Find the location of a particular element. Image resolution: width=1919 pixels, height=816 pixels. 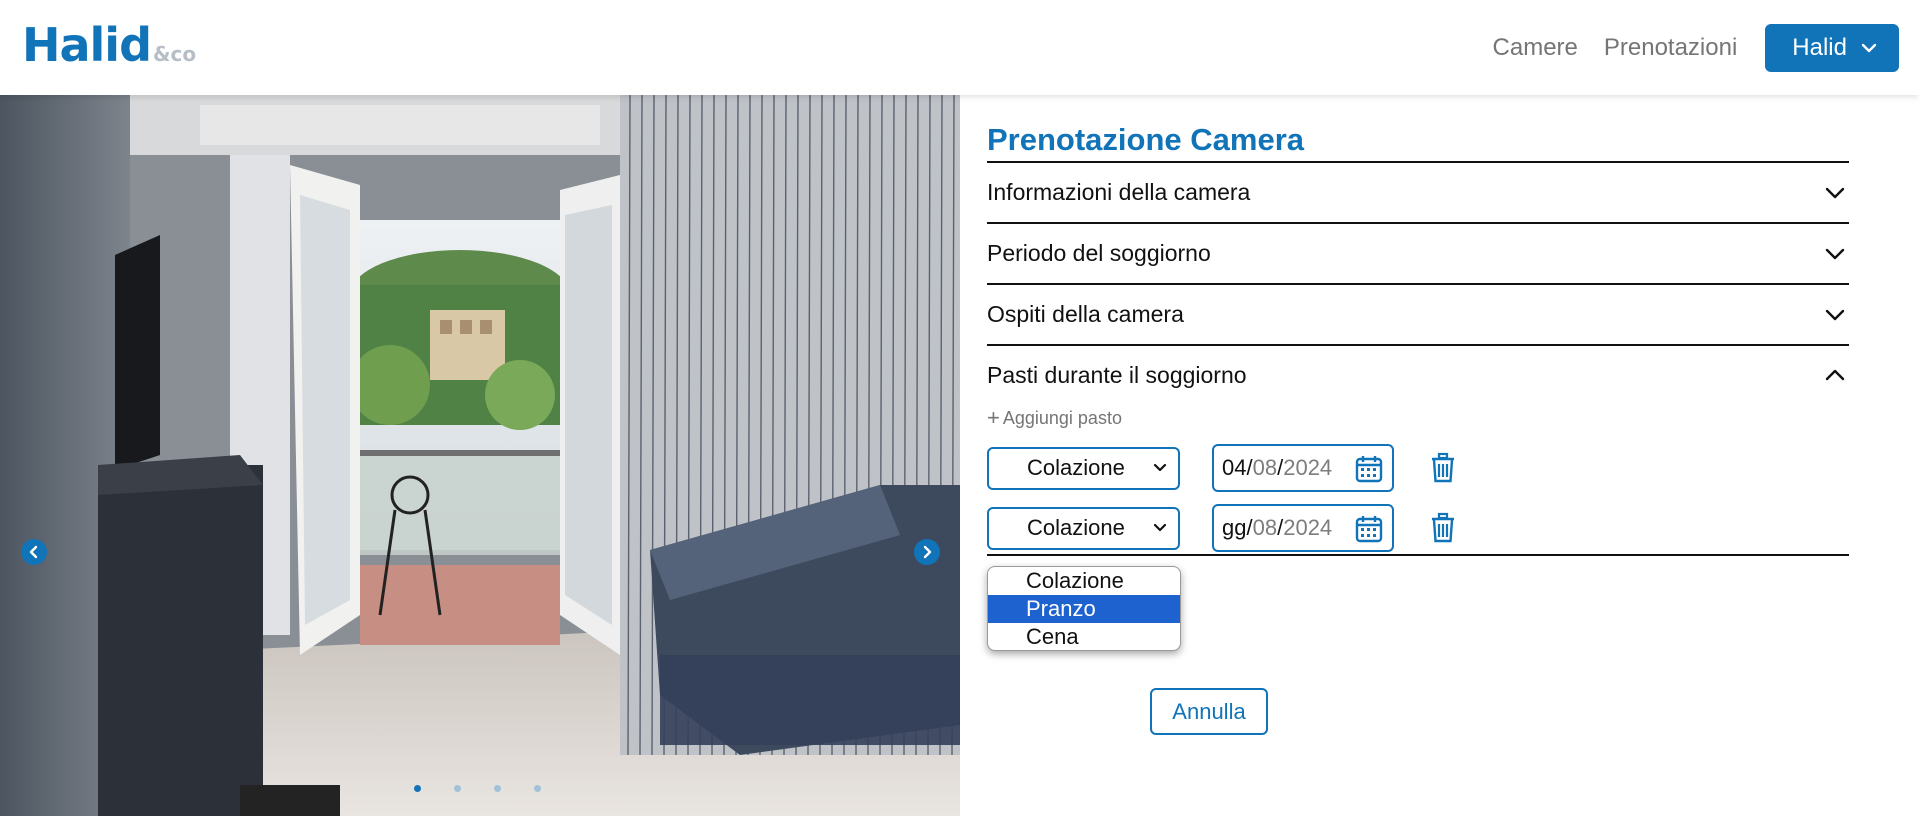

chevron-right-icon is located at coordinates (927, 552).